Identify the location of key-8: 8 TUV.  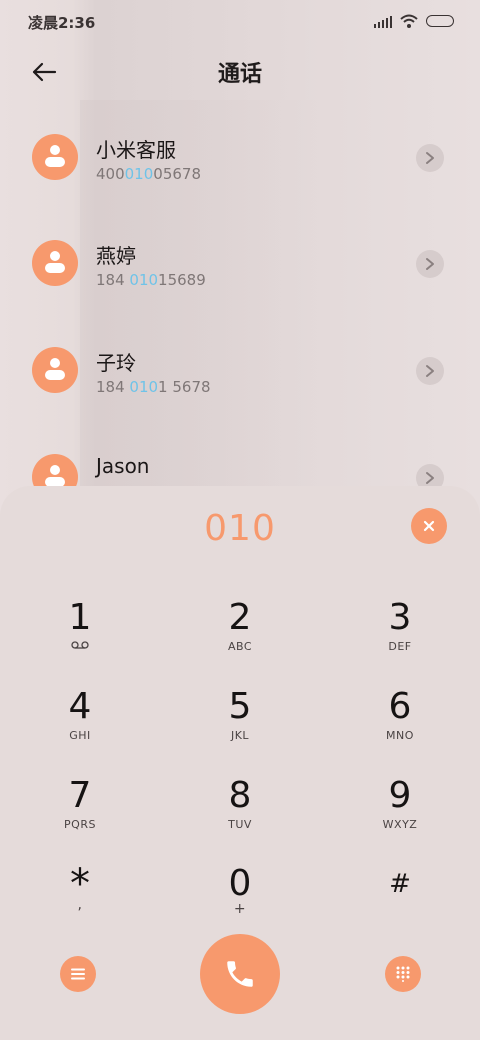
(240, 816).